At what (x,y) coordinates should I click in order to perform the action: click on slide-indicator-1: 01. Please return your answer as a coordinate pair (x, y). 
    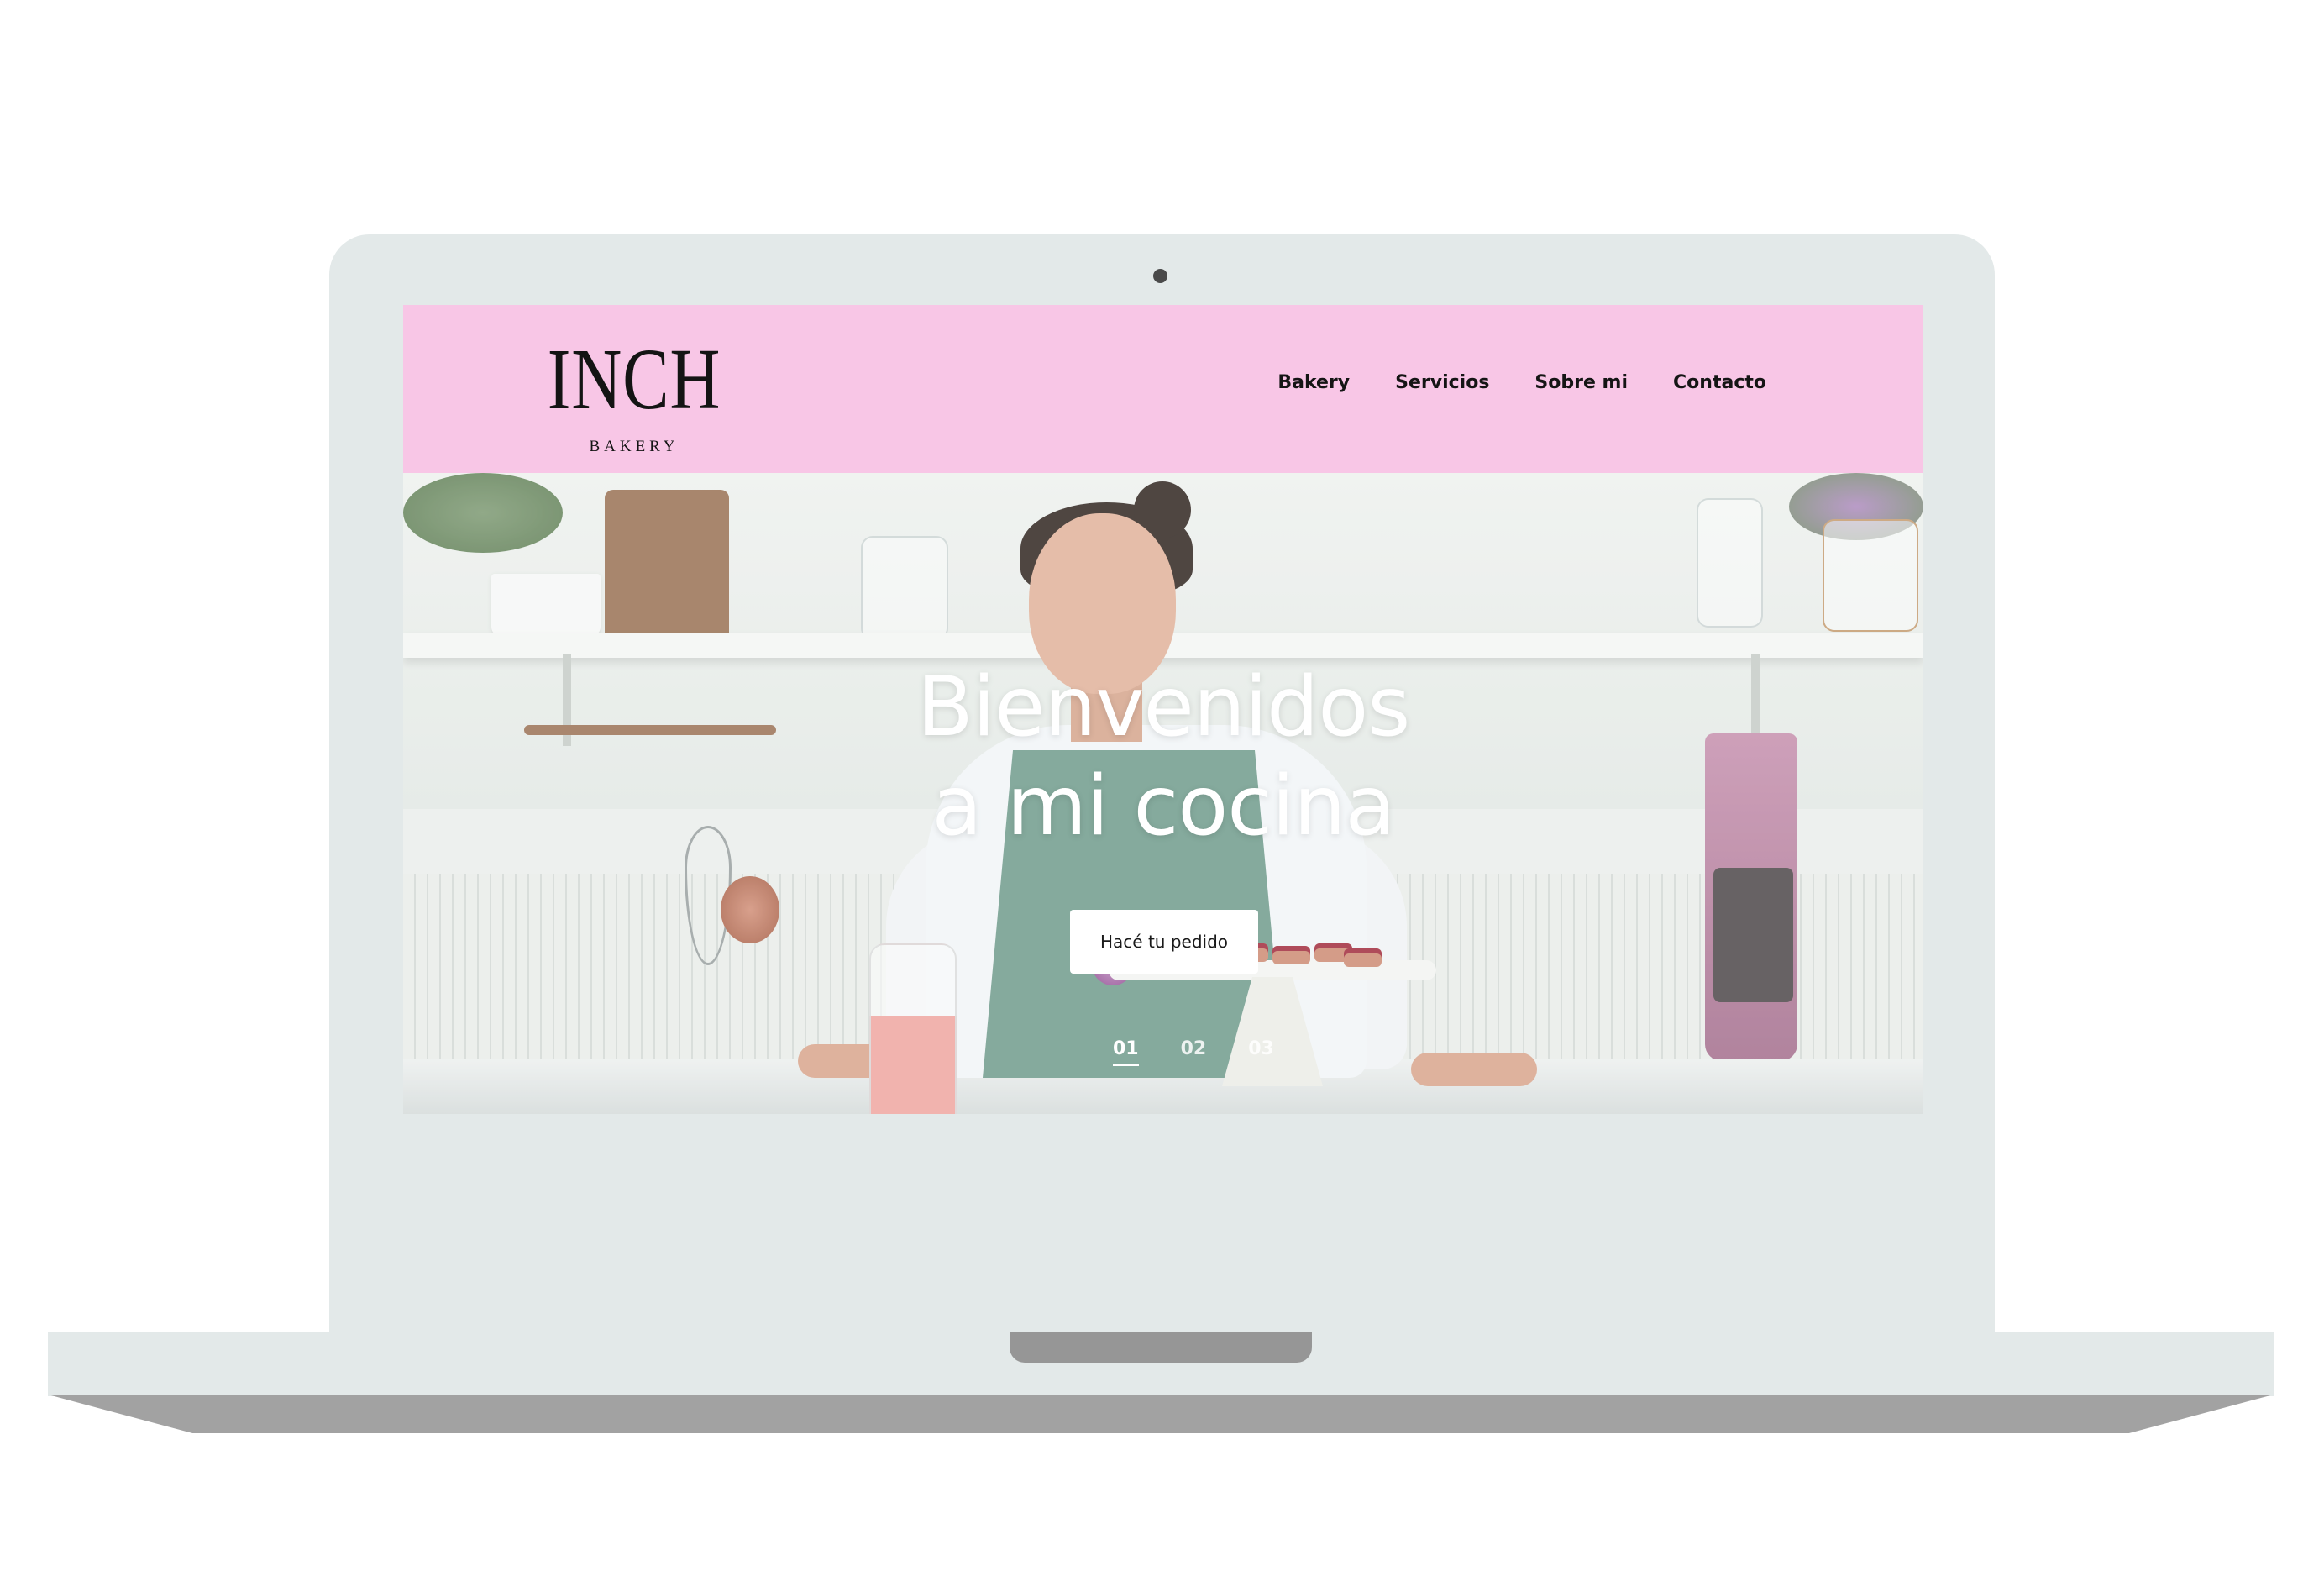
    Looking at the image, I should click on (1126, 1052).